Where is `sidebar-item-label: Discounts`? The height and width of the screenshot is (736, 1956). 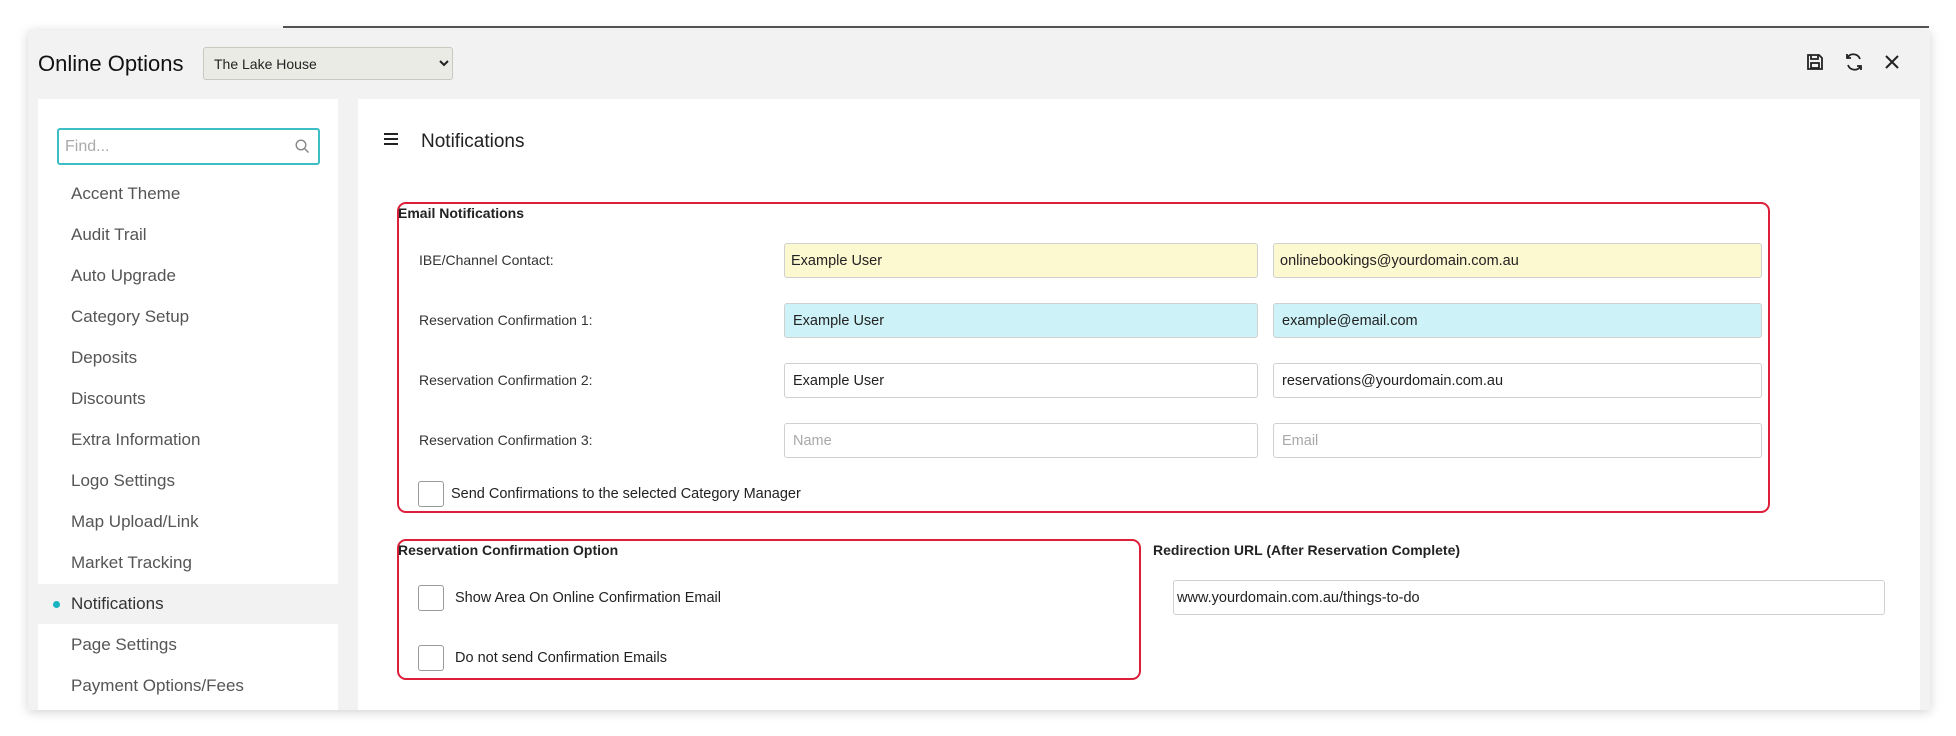
sidebar-item-label: Discounts is located at coordinates (108, 398).